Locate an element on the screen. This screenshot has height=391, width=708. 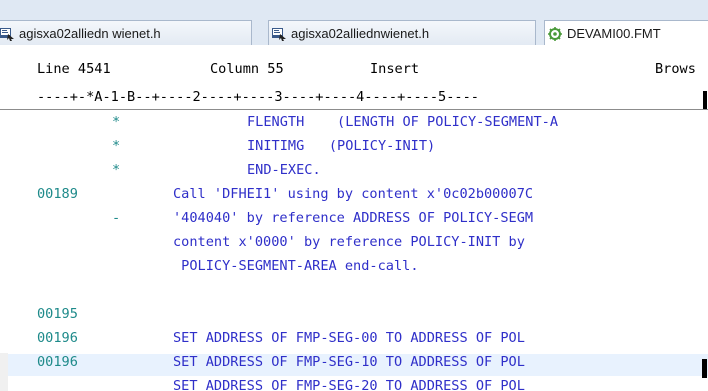
editor-status-line: Line 4541 Column 55 Insert Brows is located at coordinates (354, 71).